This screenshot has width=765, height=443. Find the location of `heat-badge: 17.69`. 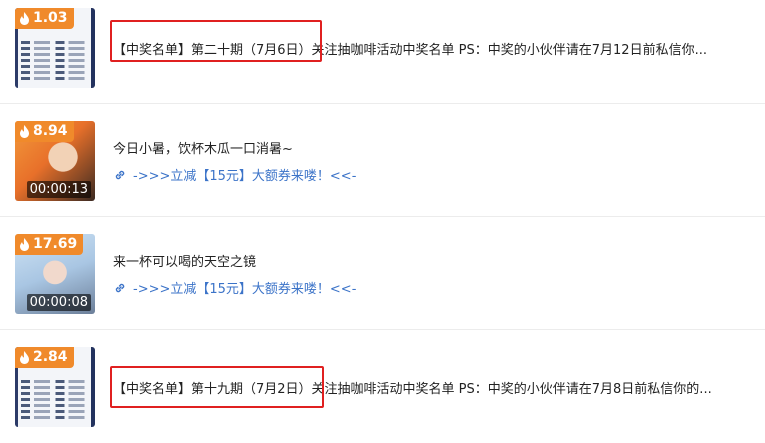

heat-badge: 17.69 is located at coordinates (49, 244).